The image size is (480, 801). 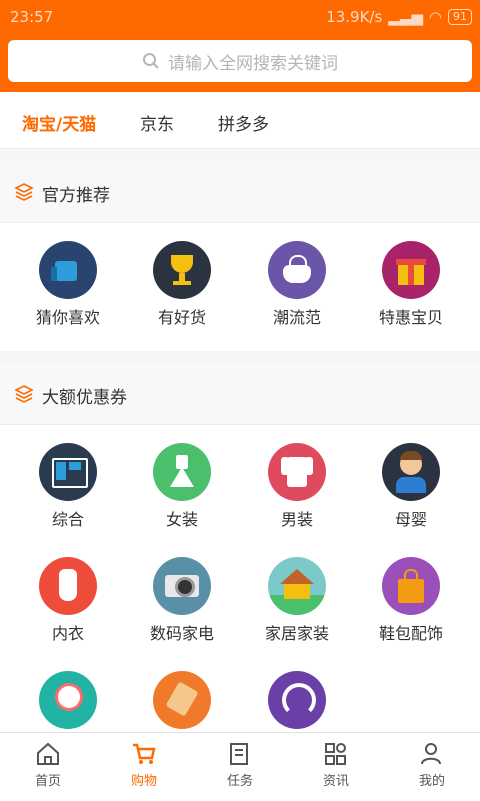 I want to click on section-header-coupons: 大额优惠券, so click(x=240, y=394).